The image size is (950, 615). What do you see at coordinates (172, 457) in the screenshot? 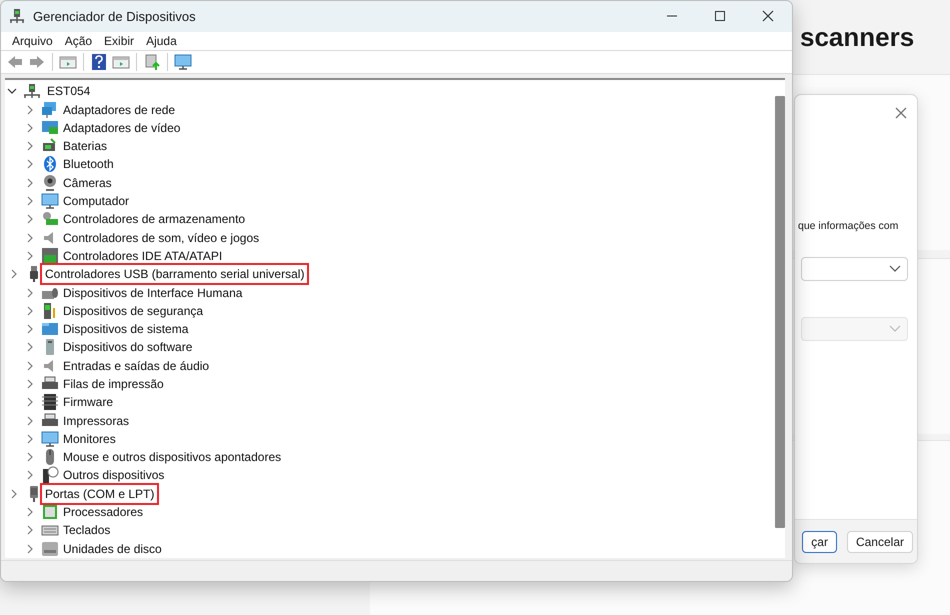
I see `tree-item: Mouse e outros dispositivos apontadores` at bounding box center [172, 457].